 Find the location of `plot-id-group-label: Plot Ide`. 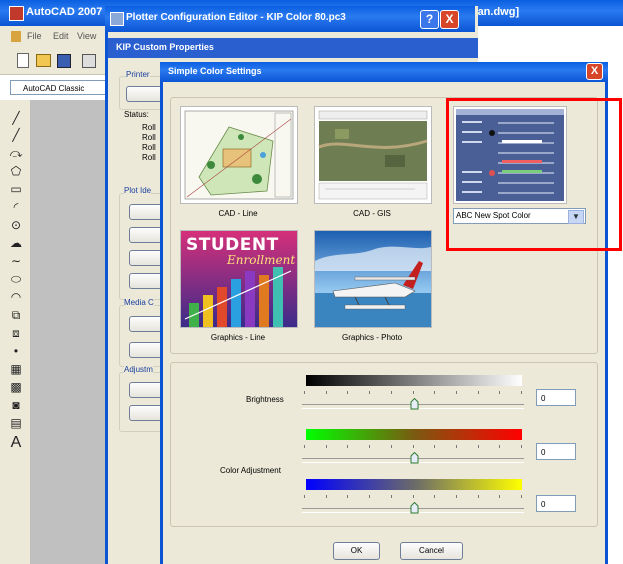

plot-id-group-label: Plot Ide is located at coordinates (138, 190).